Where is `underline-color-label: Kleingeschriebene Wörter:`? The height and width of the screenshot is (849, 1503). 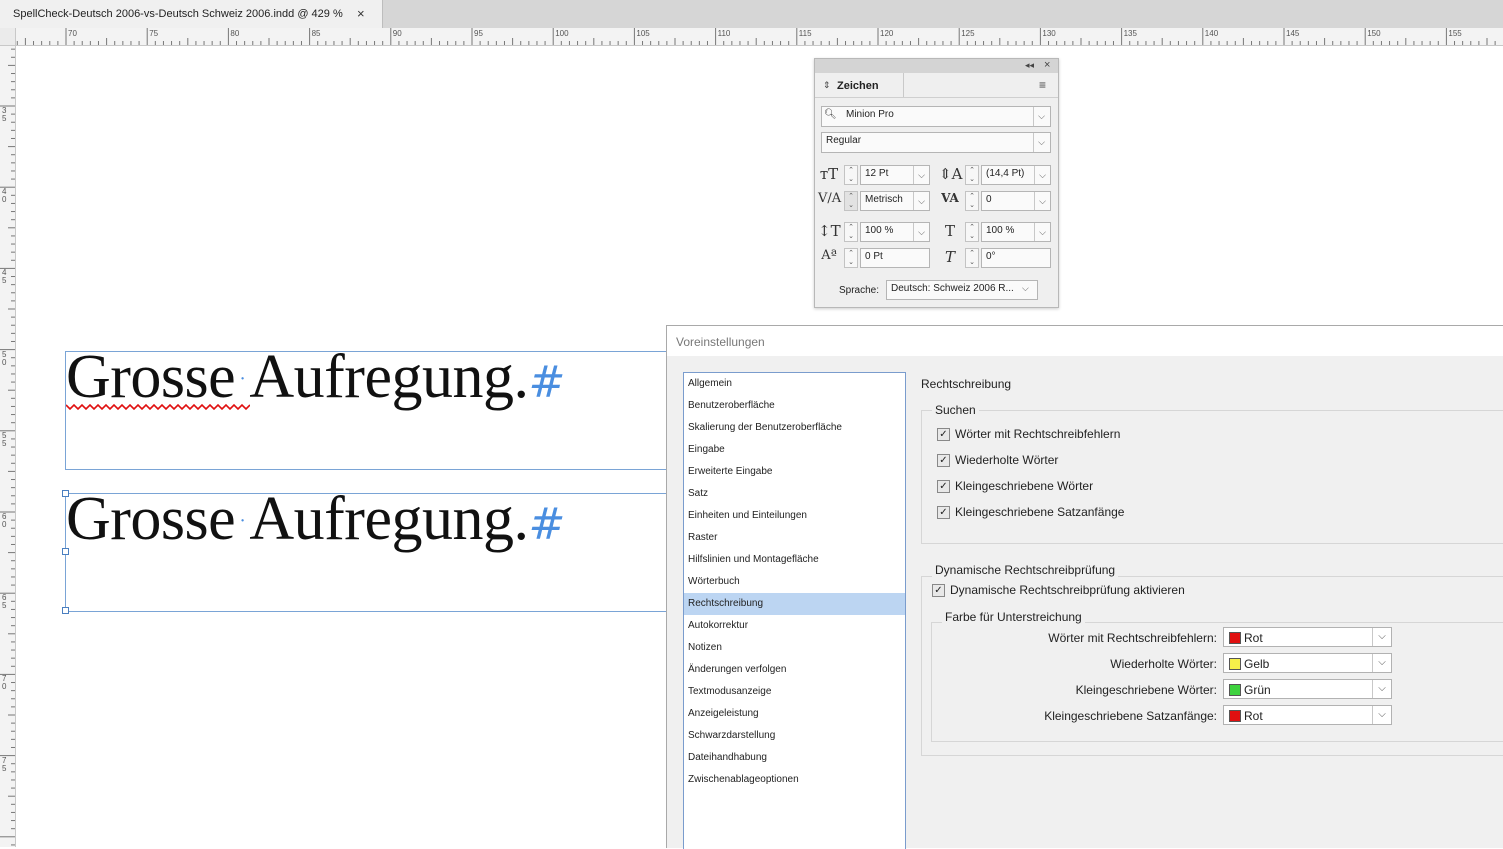
underline-color-label: Kleingeschriebene Wörter: is located at coordinates (1146, 690).